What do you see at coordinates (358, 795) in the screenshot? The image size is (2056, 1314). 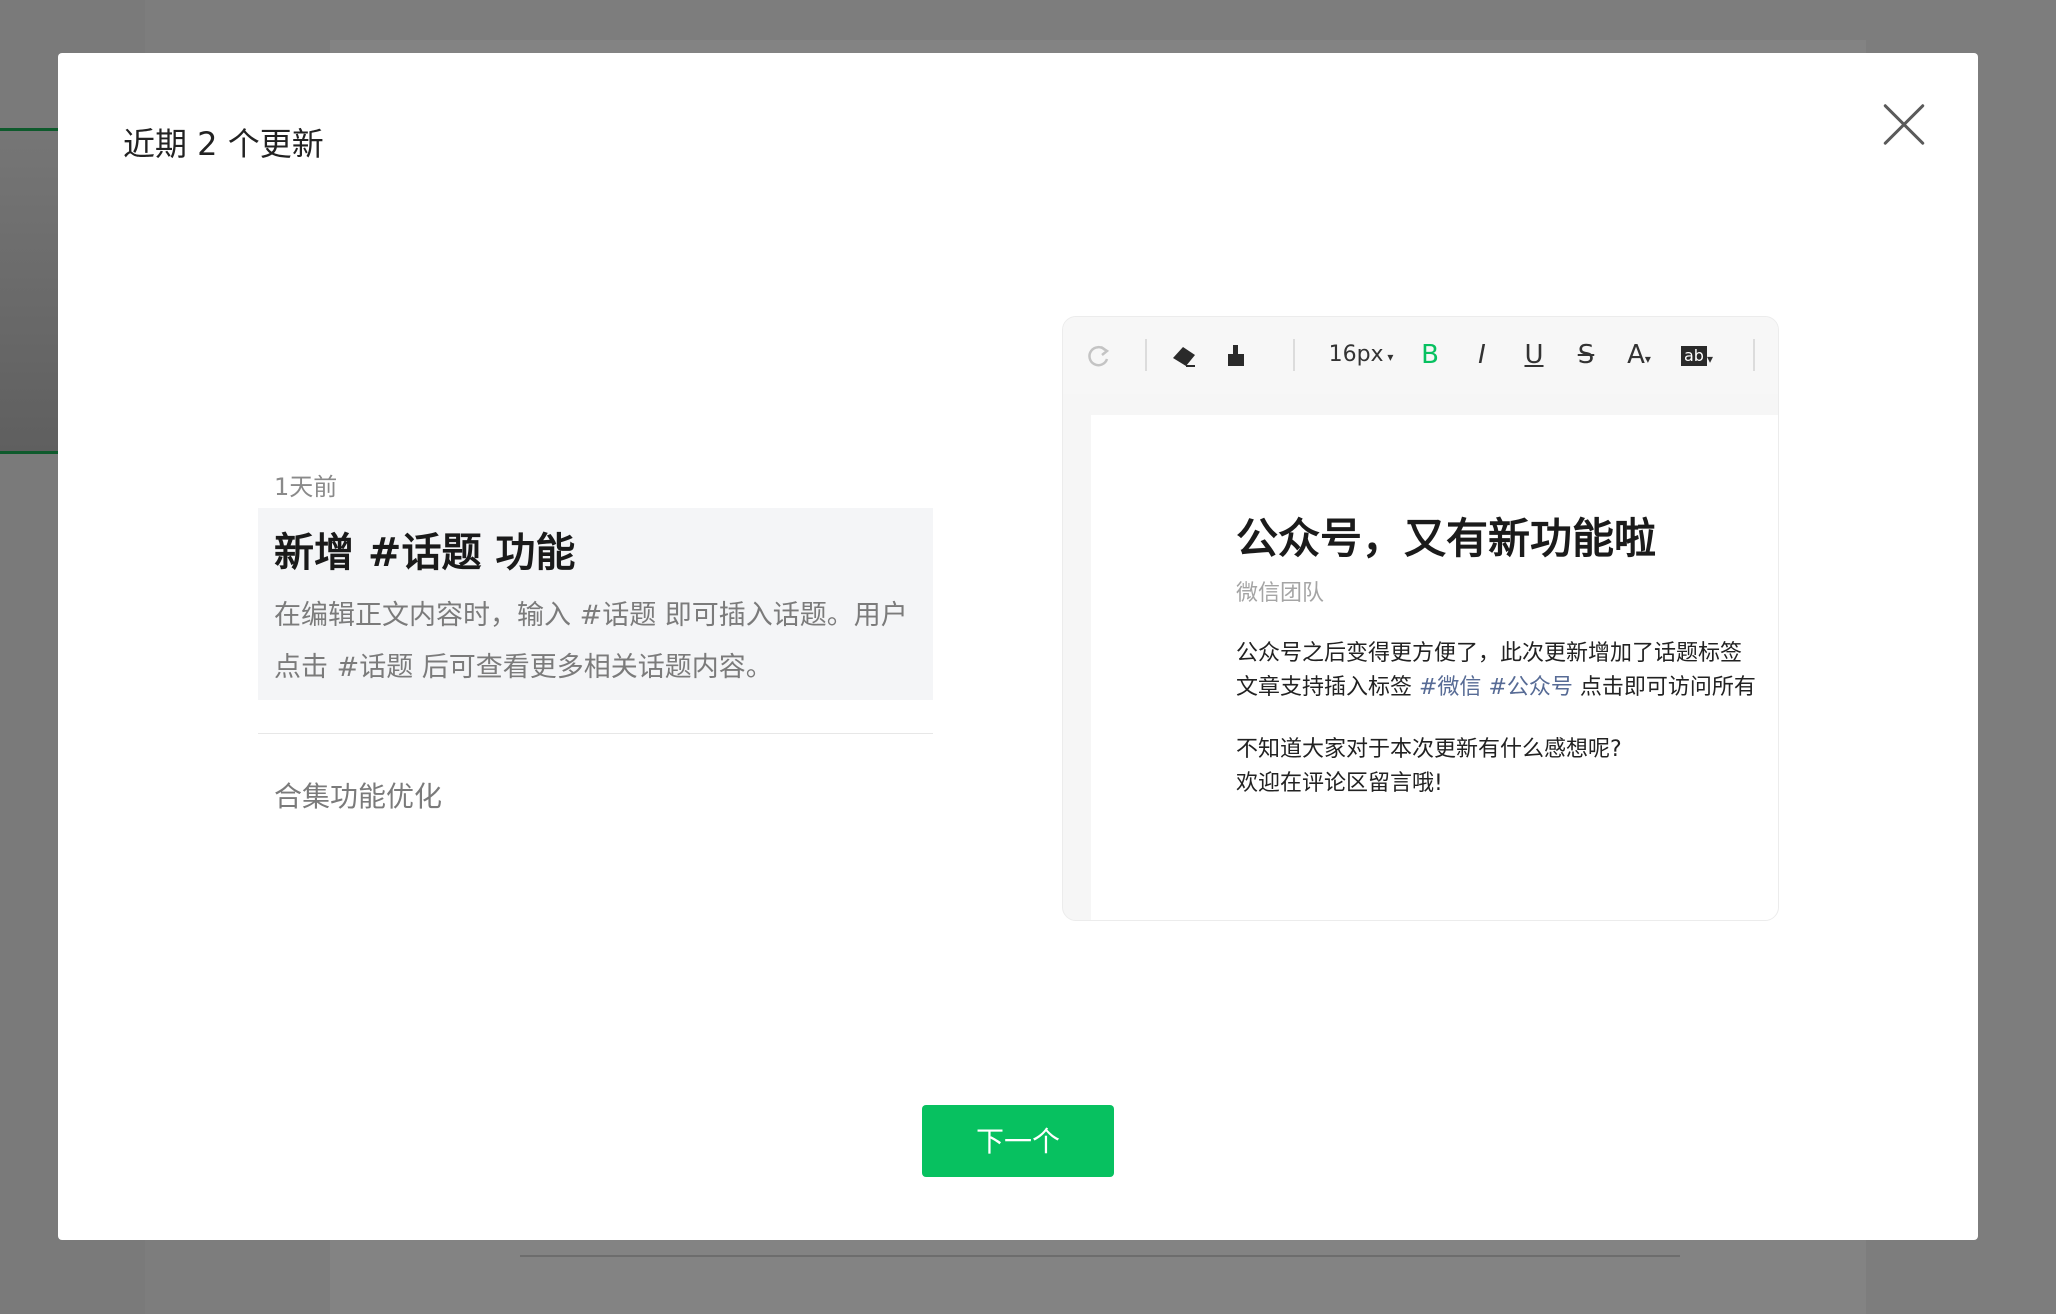 I see `update-item-collection: 合集功能优化` at bounding box center [358, 795].